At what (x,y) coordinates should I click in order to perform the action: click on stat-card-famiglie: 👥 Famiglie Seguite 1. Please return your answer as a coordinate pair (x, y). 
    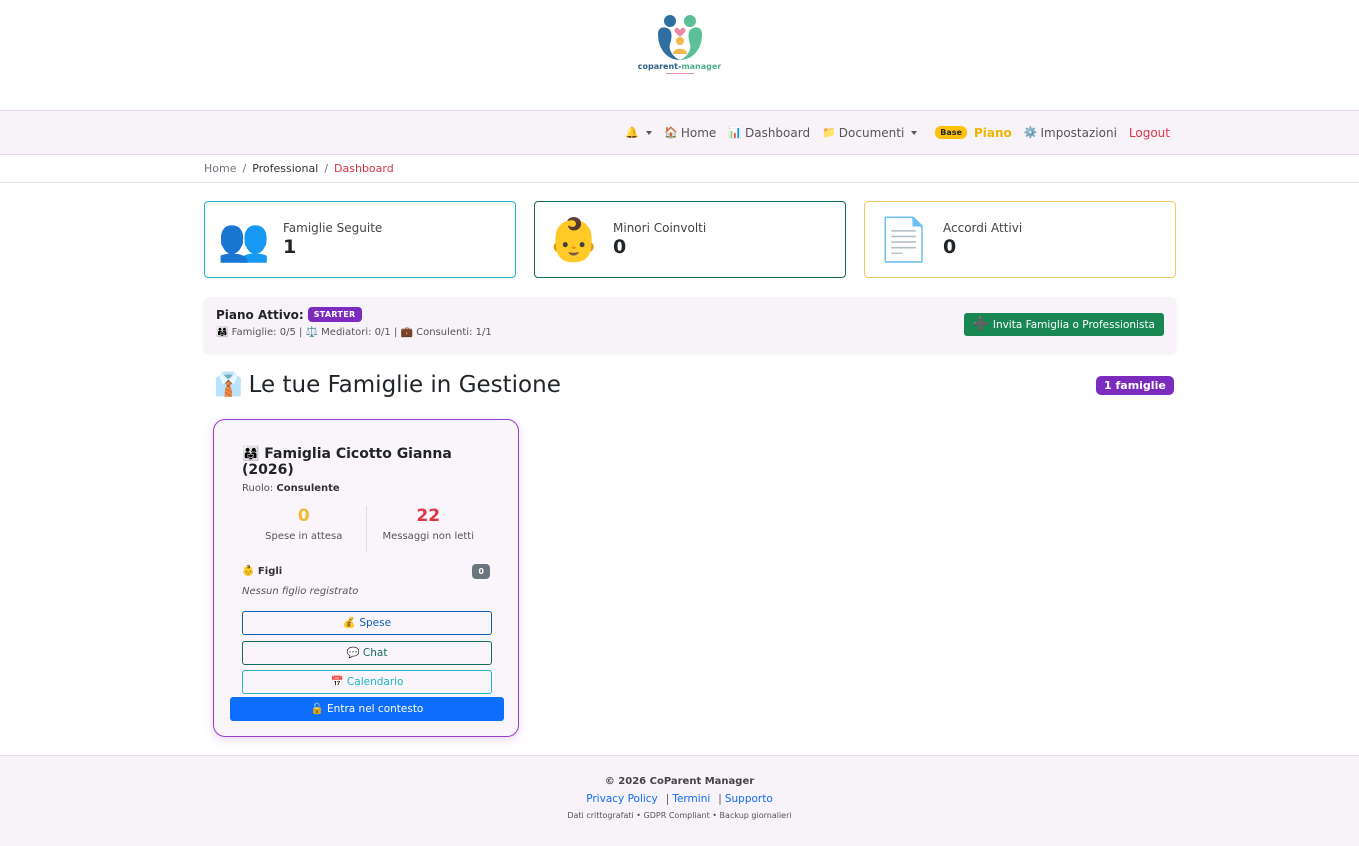
    Looking at the image, I should click on (360, 239).